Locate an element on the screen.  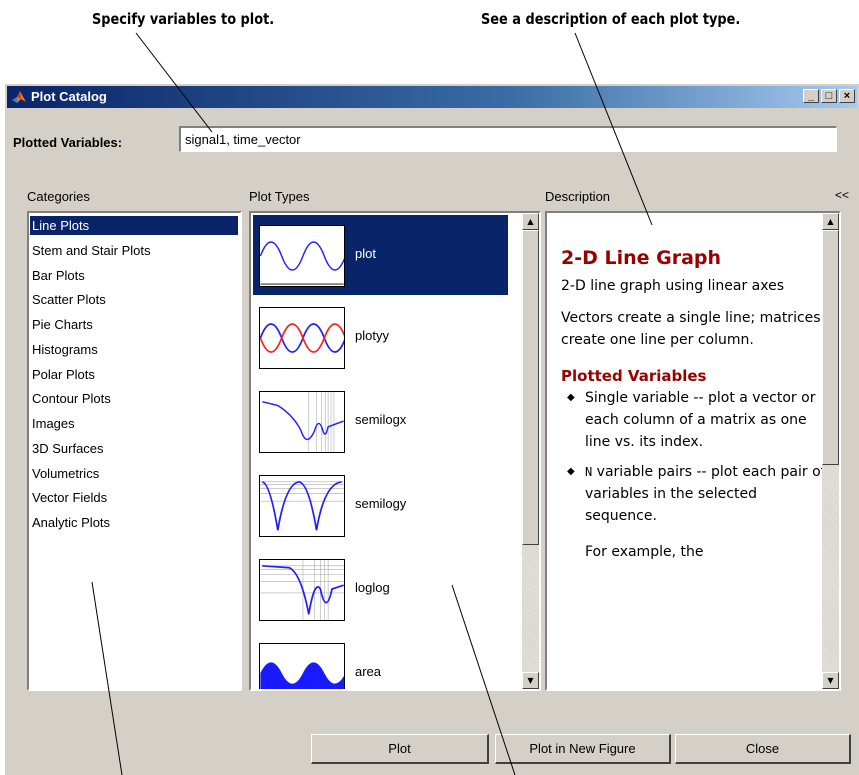
plot-type-label: area is located at coordinates (368, 671).